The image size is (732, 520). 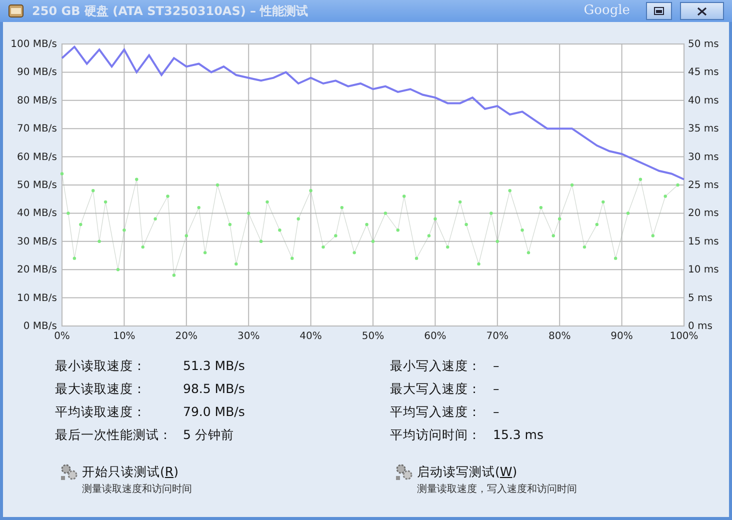 I want to click on axis-label: 15 ms, so click(x=703, y=242).